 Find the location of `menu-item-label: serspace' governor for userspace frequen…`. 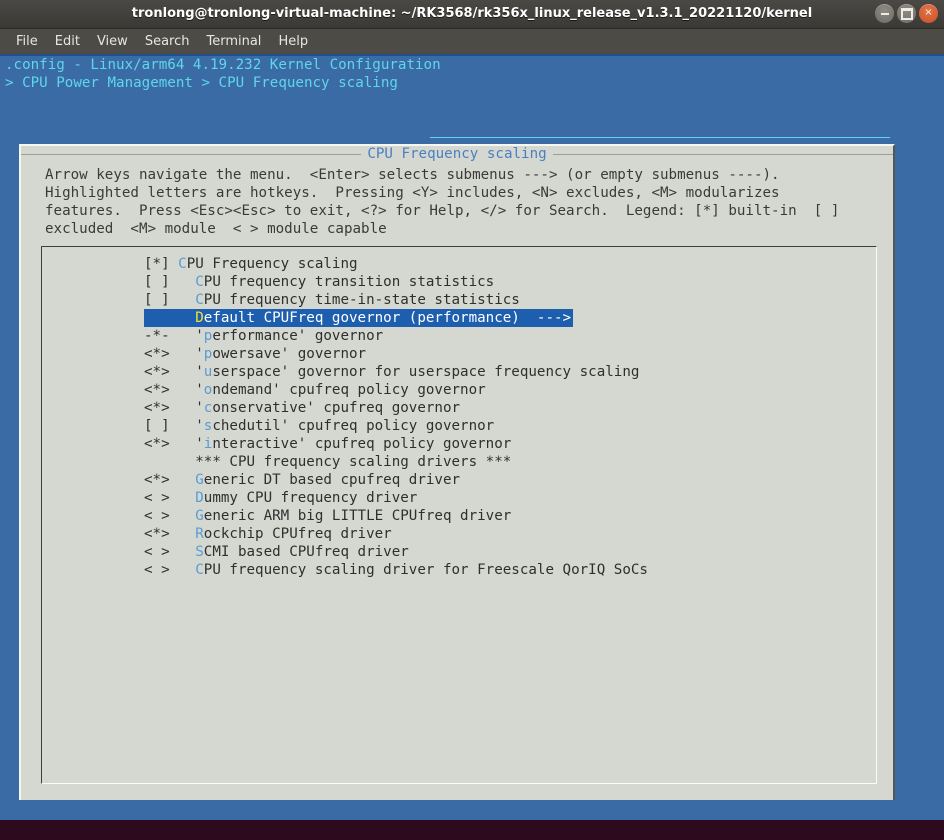

menu-item-label: serspace' governor for userspace frequen… is located at coordinates (426, 372).